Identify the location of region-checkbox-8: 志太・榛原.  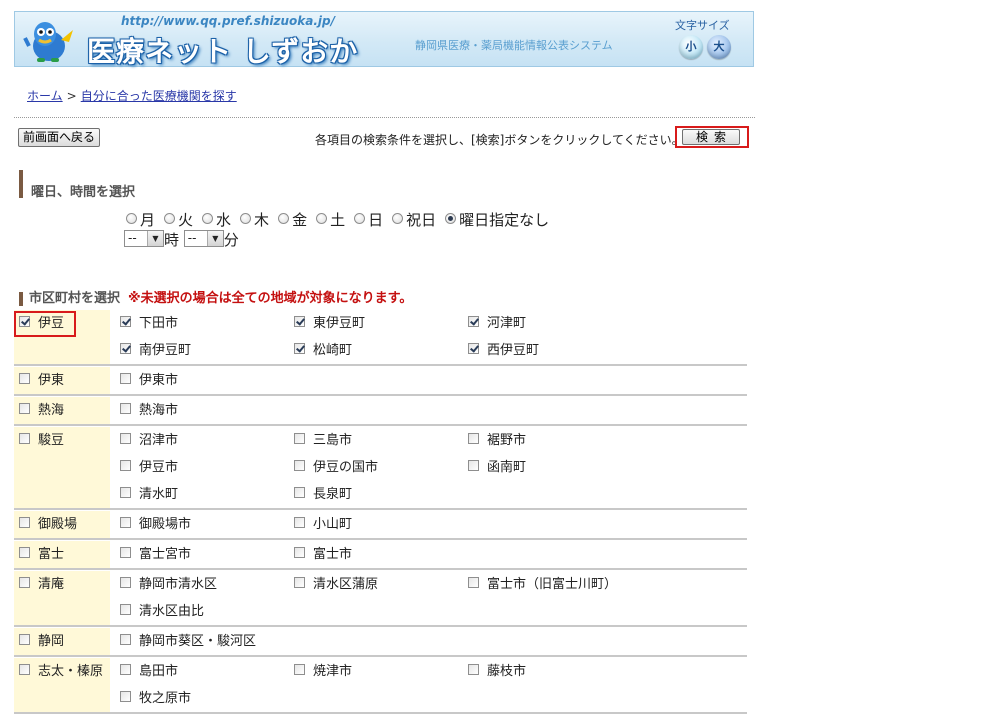
(63, 672).